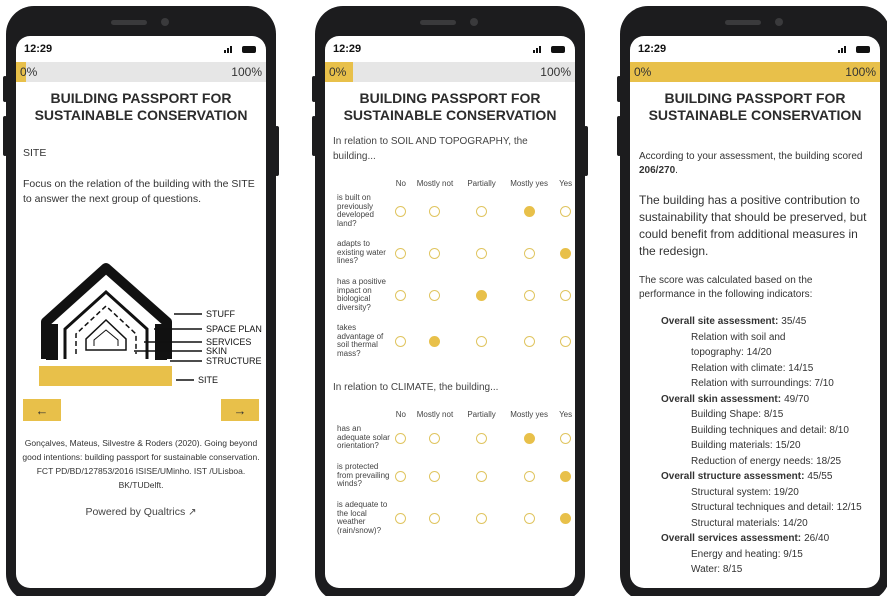  I want to click on indicator-sub-item: Building materials: 15/20, so click(746, 445).